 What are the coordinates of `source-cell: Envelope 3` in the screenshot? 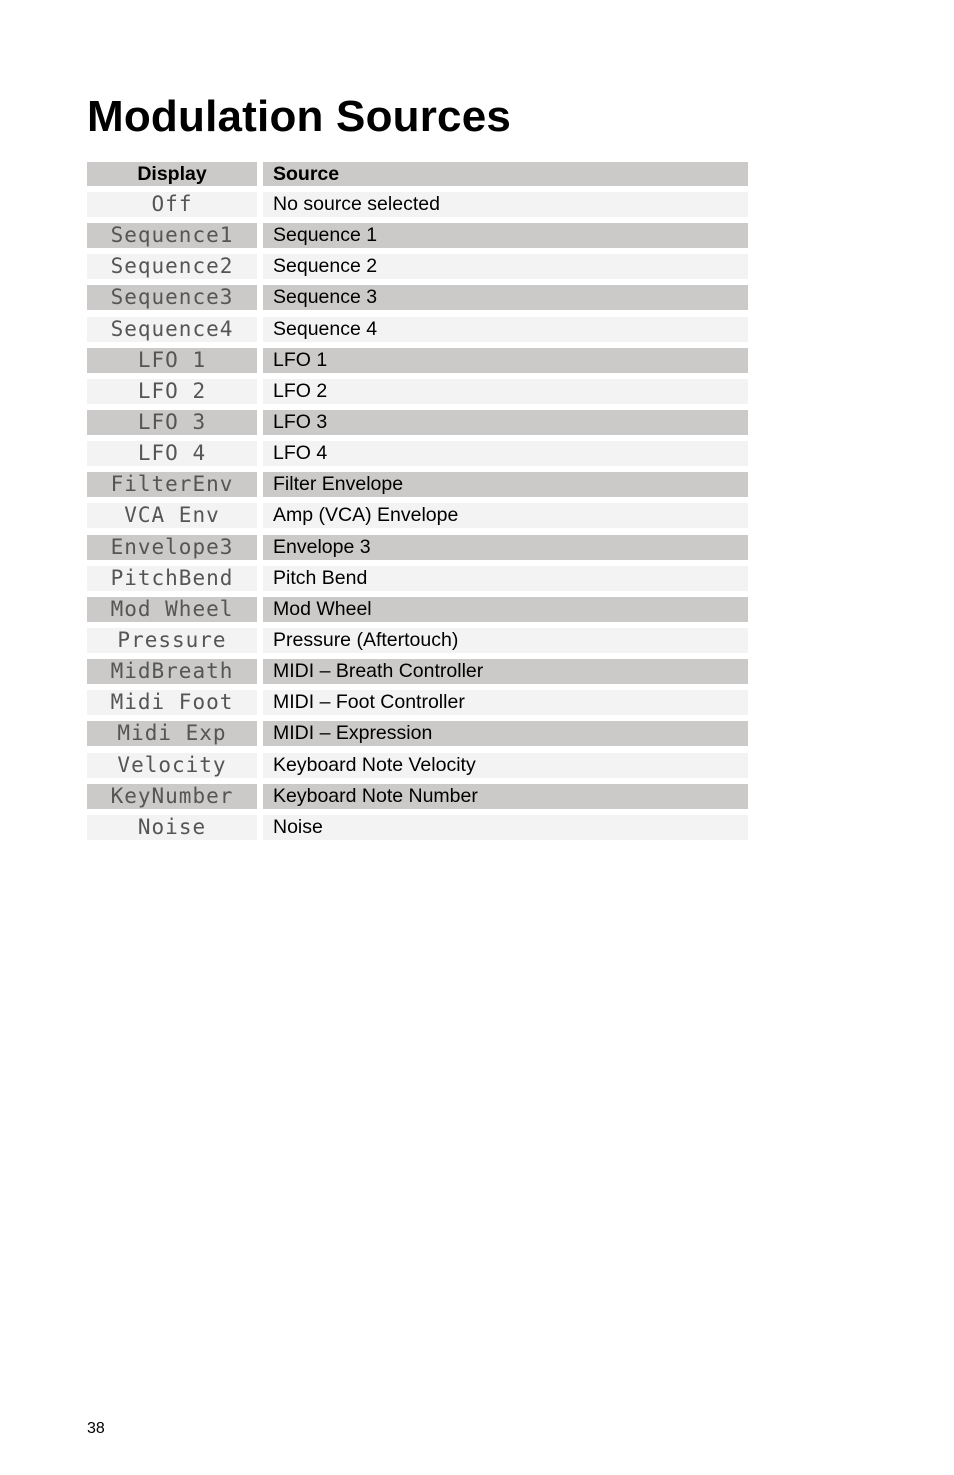 It's located at (505, 547).